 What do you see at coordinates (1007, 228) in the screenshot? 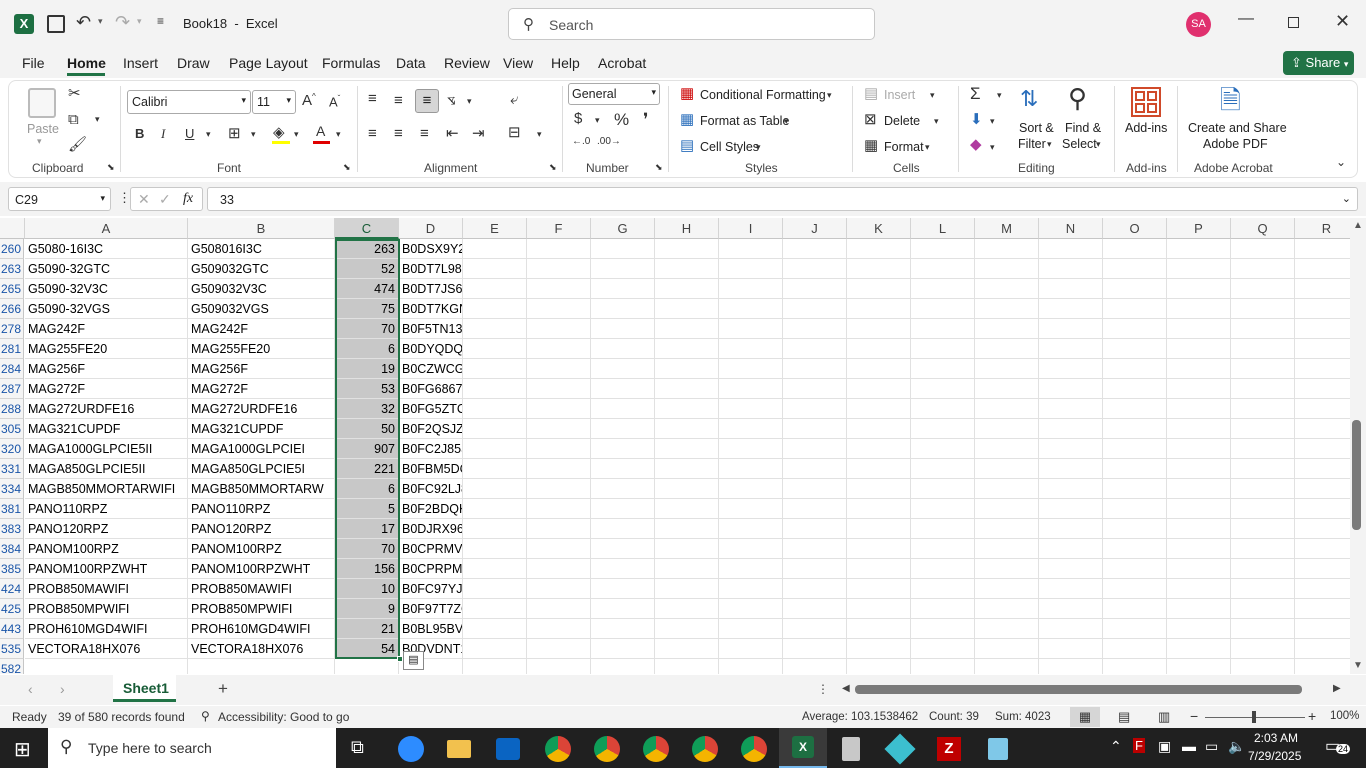
I see `column-header-m: M` at bounding box center [1007, 228].